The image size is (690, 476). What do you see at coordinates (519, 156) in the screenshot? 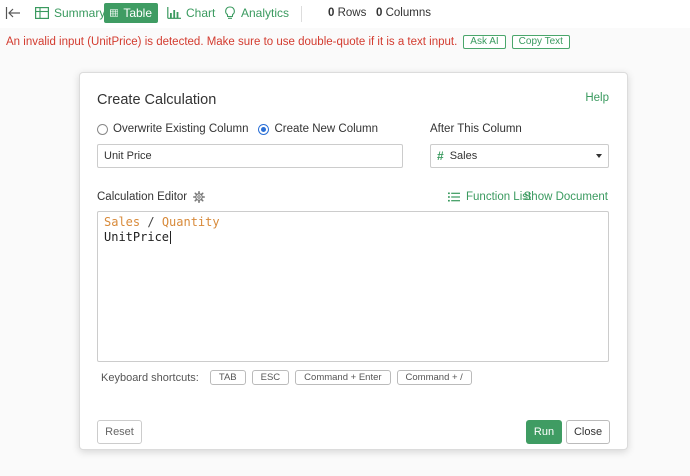
I see `after-column-select: # Sales` at bounding box center [519, 156].